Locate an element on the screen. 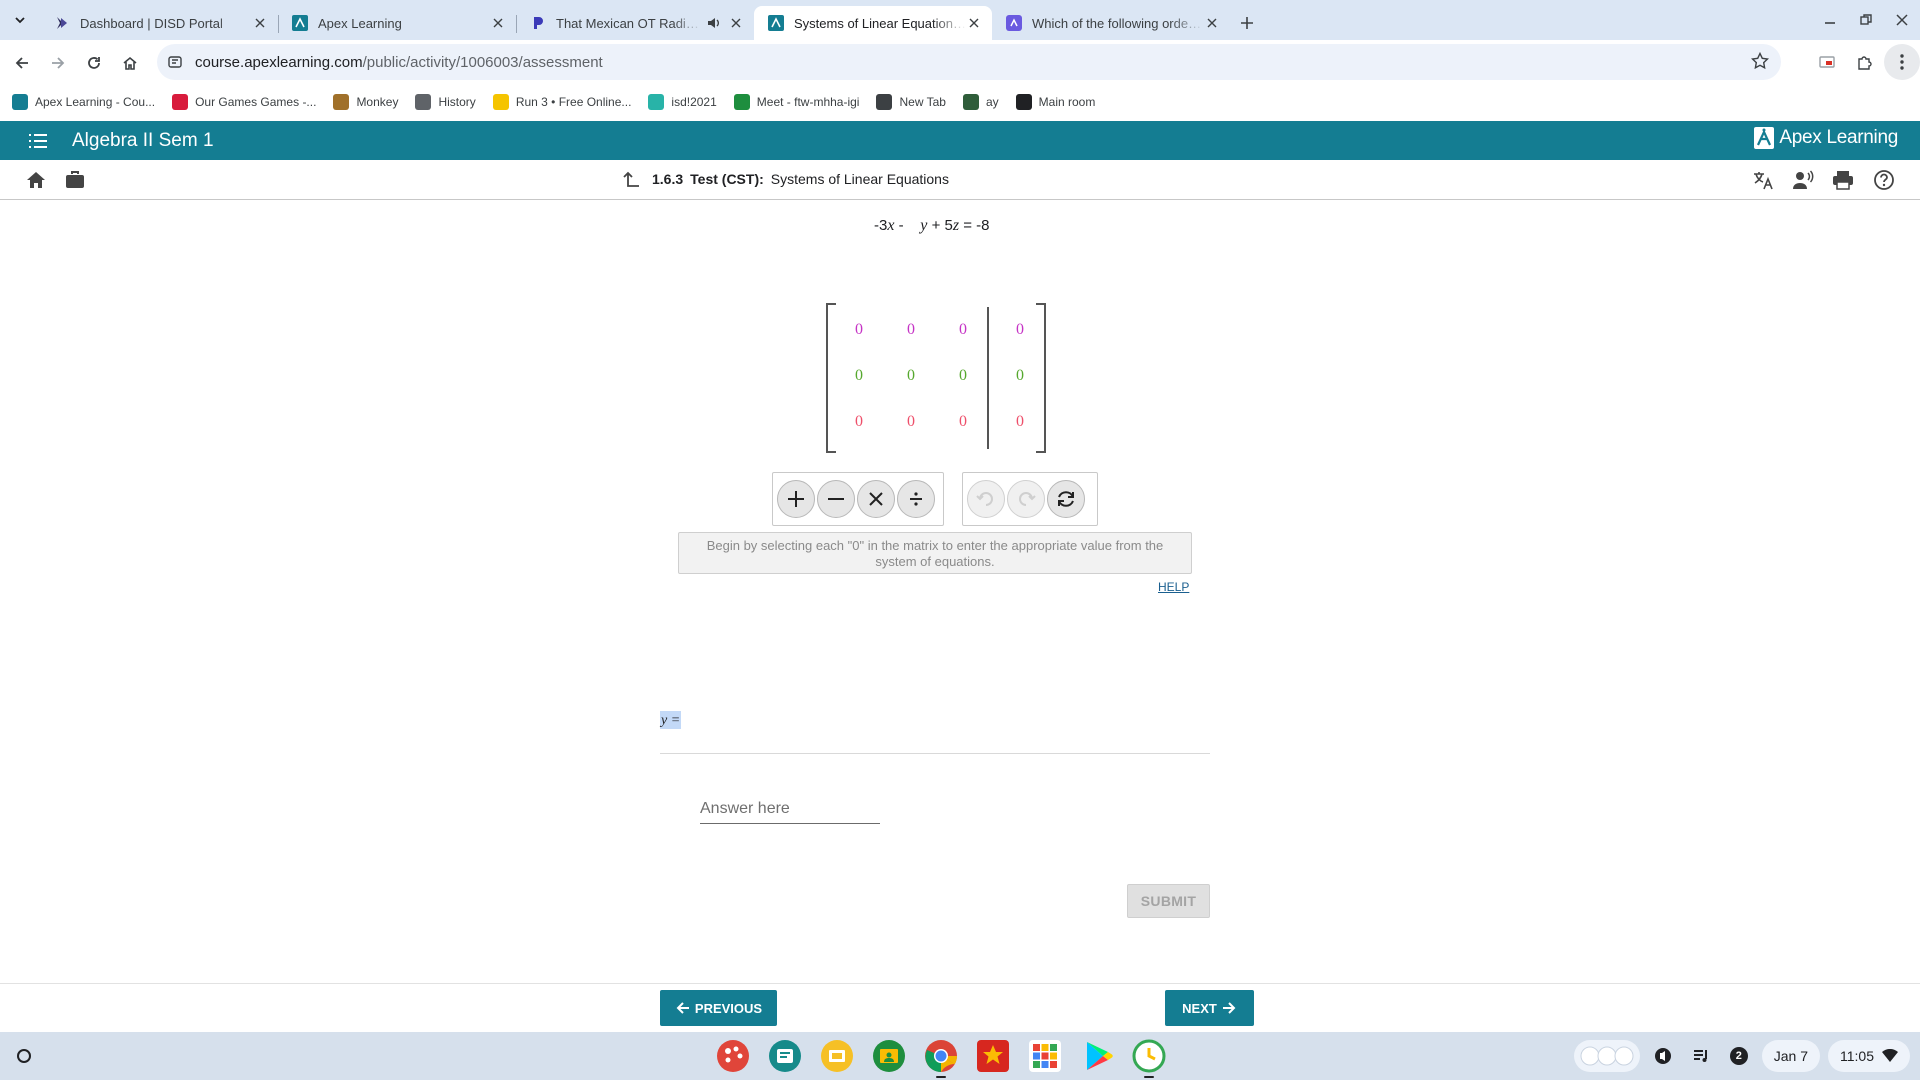  briefcase-button is located at coordinates (75, 180).